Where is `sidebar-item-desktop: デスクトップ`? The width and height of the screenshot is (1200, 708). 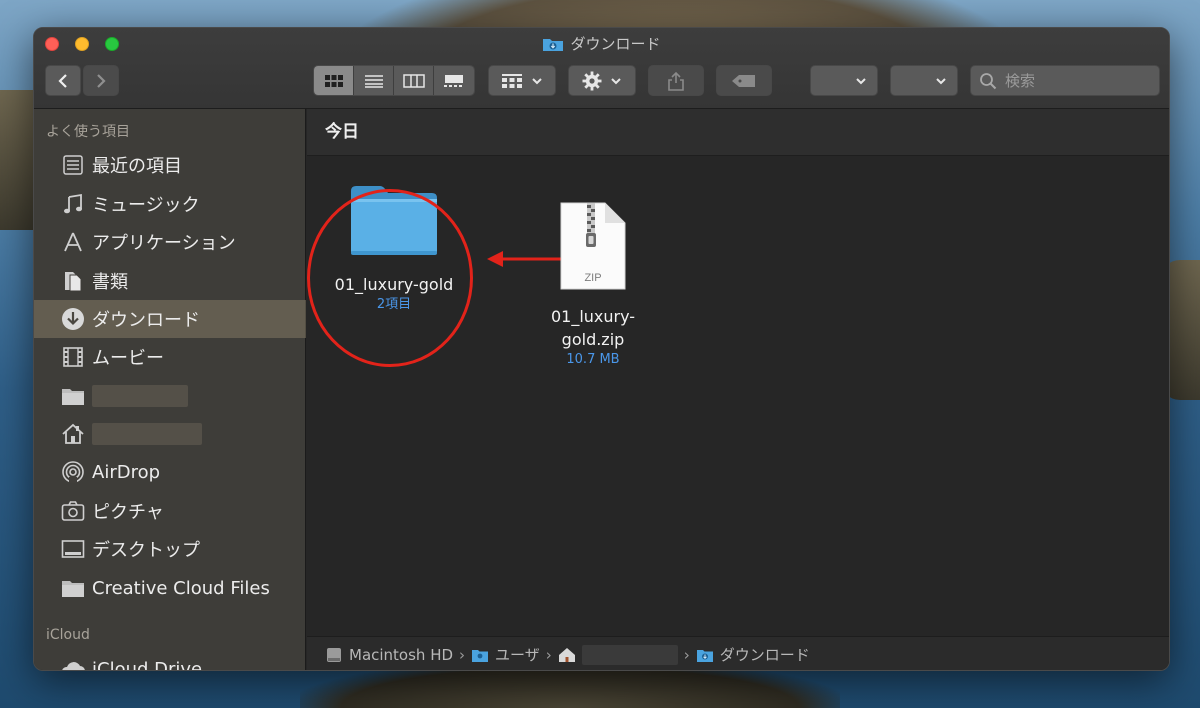 sidebar-item-desktop: デスクトップ is located at coordinates (170, 549).